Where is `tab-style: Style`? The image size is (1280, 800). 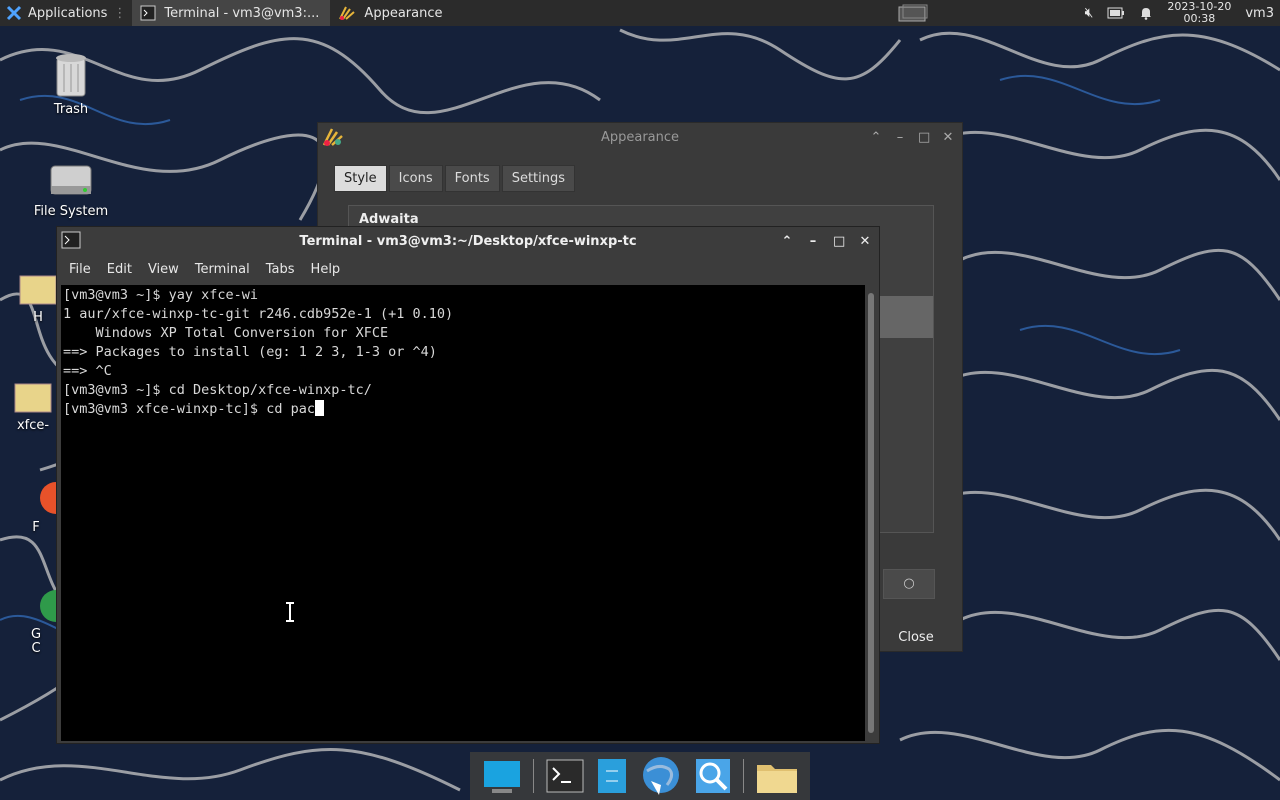 tab-style: Style is located at coordinates (360, 178).